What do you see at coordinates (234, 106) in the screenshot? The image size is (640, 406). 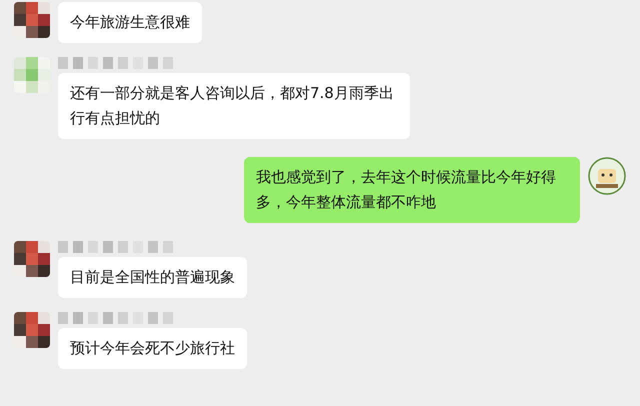 I see `message-bubble: 还有一部分就是客人咨询以后，都对7.8月雨季出行有点担忧的` at bounding box center [234, 106].